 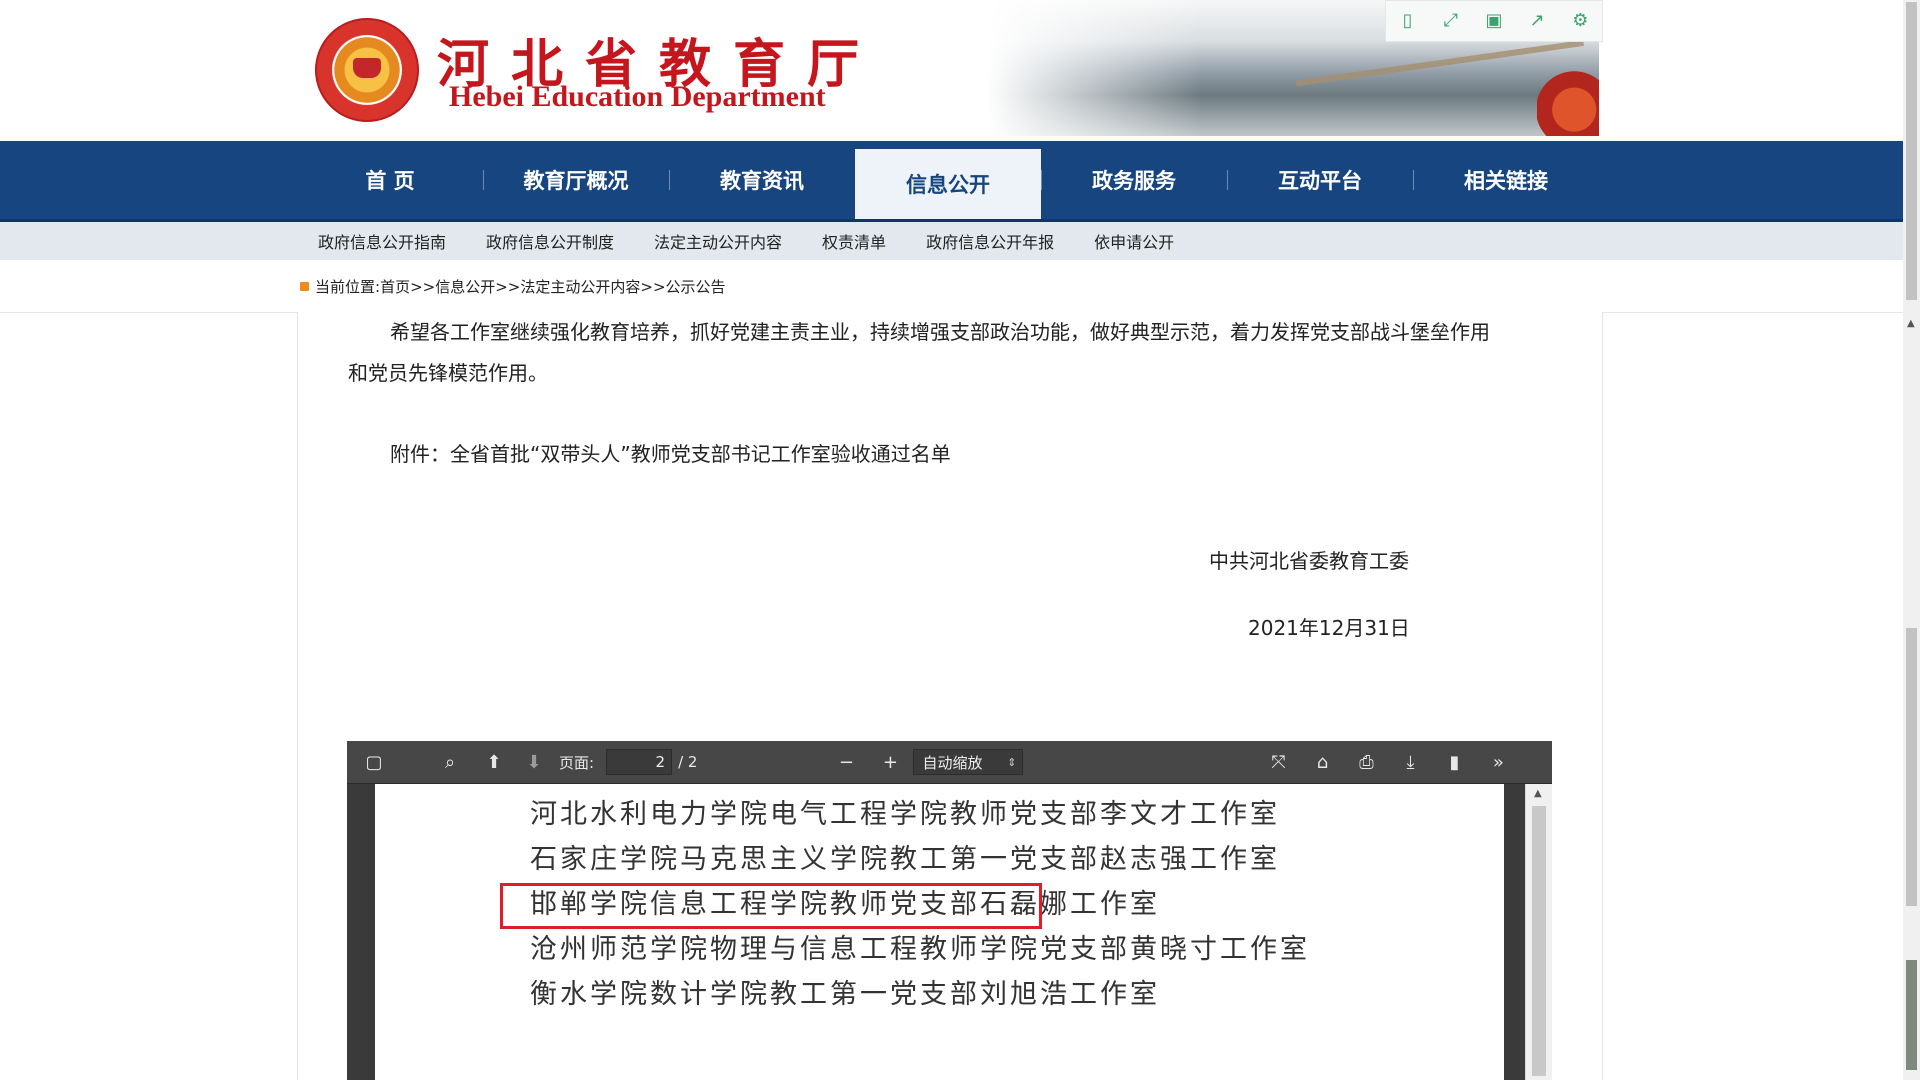 I want to click on nav-about: 教育厅概况, so click(x=576, y=180).